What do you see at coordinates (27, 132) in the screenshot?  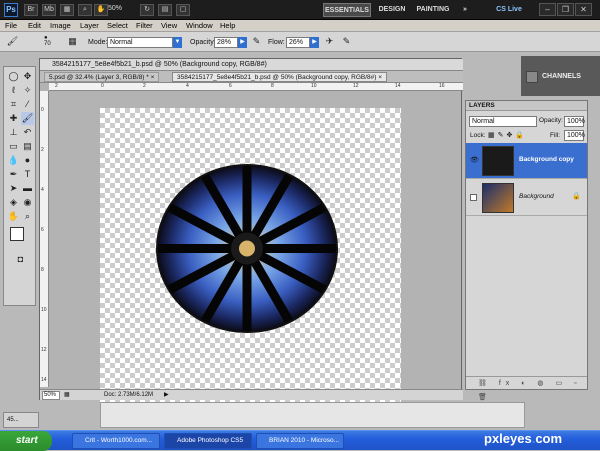 I see `history-brush-icon: ↶` at bounding box center [27, 132].